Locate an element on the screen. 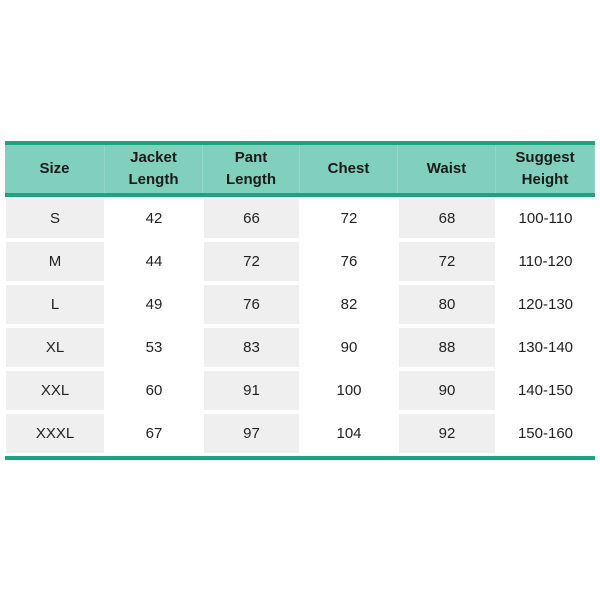  column-header: Waist is located at coordinates (447, 169).